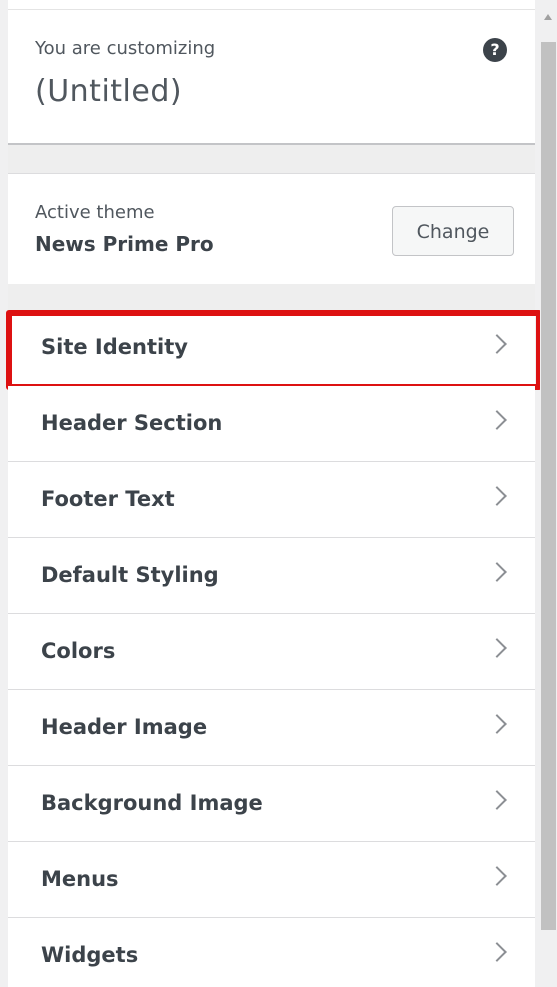  I want to click on change-theme-button: Change, so click(453, 231).